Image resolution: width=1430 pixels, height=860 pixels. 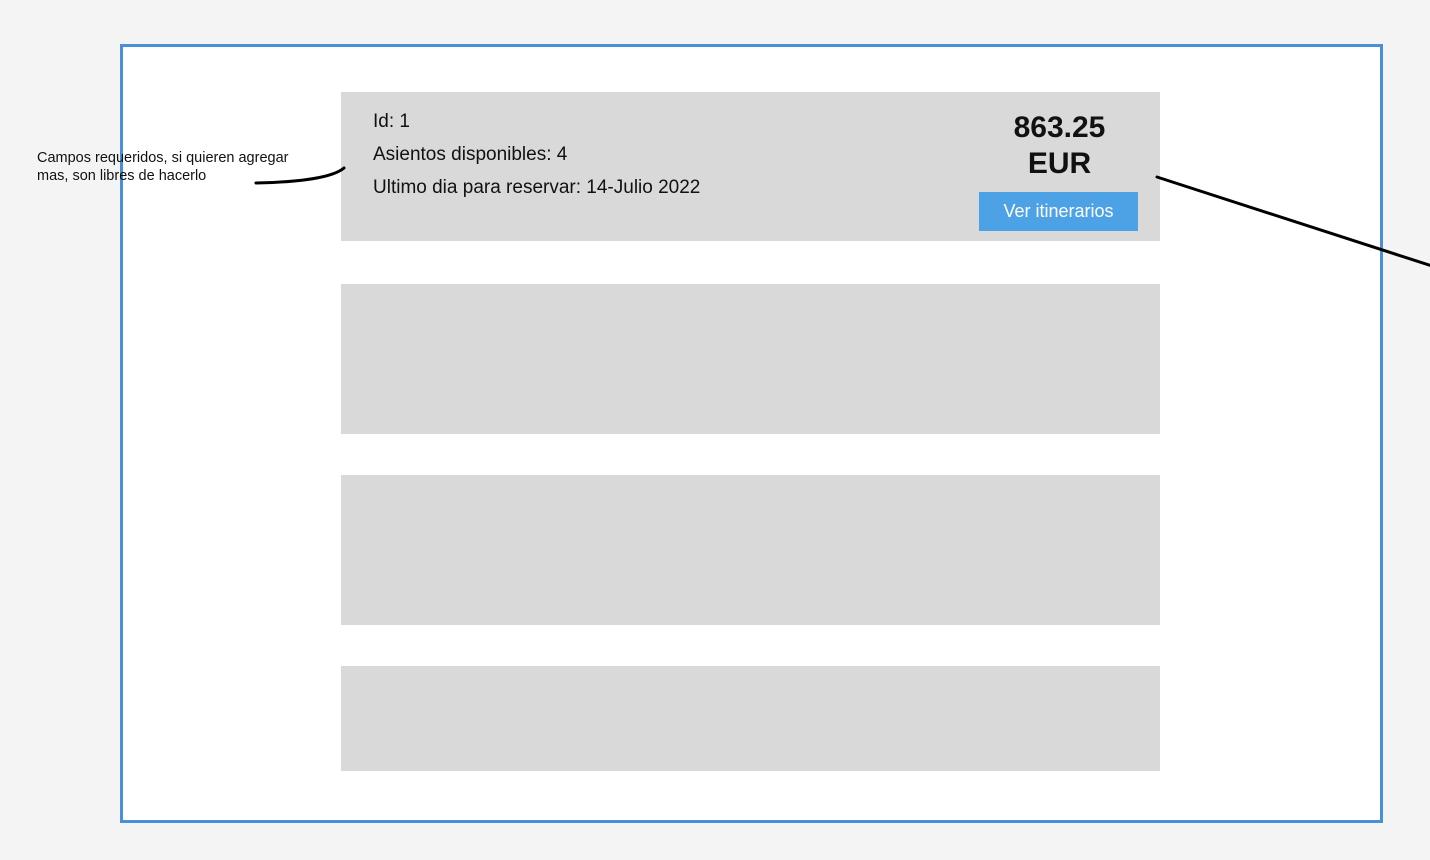 I want to click on price: 863.25 EUR, so click(x=1059, y=146).